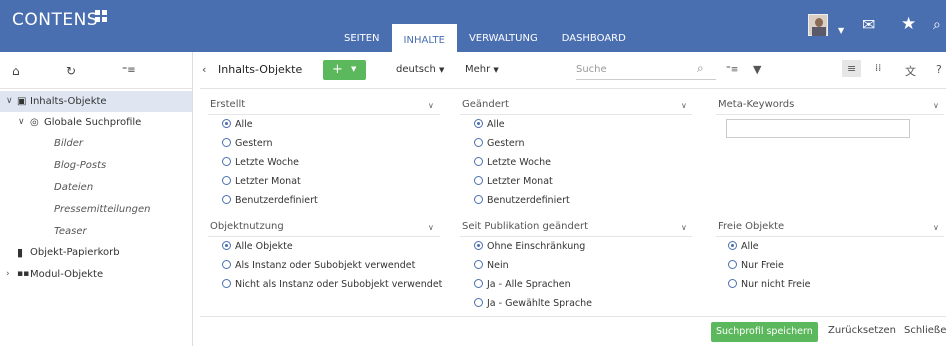 The width and height of the screenshot is (946, 346). What do you see at coordinates (925, 330) in the screenshot?
I see `close-button: Schließen` at bounding box center [925, 330].